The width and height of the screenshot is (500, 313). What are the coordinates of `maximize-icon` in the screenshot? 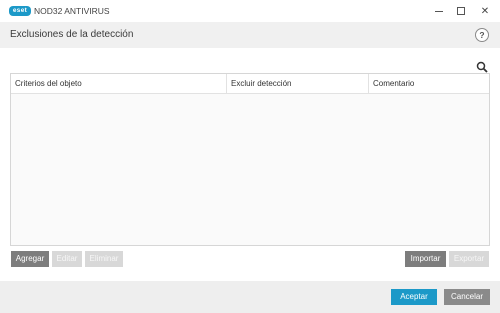 It's located at (461, 11).